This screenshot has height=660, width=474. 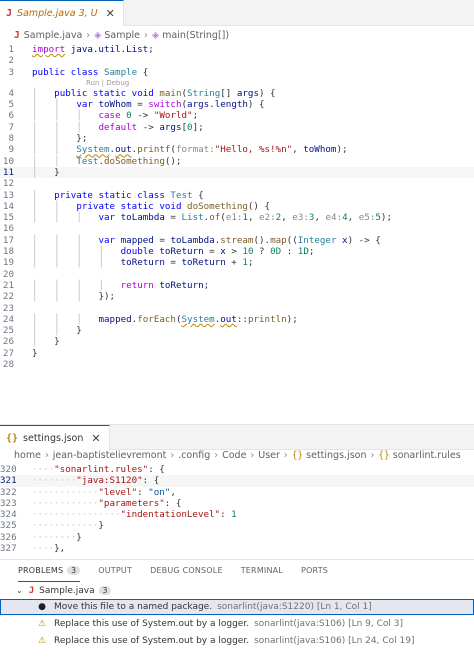 I want to click on code-line: 324 ················"indentationLevel": 1, so click(x=237, y=514).